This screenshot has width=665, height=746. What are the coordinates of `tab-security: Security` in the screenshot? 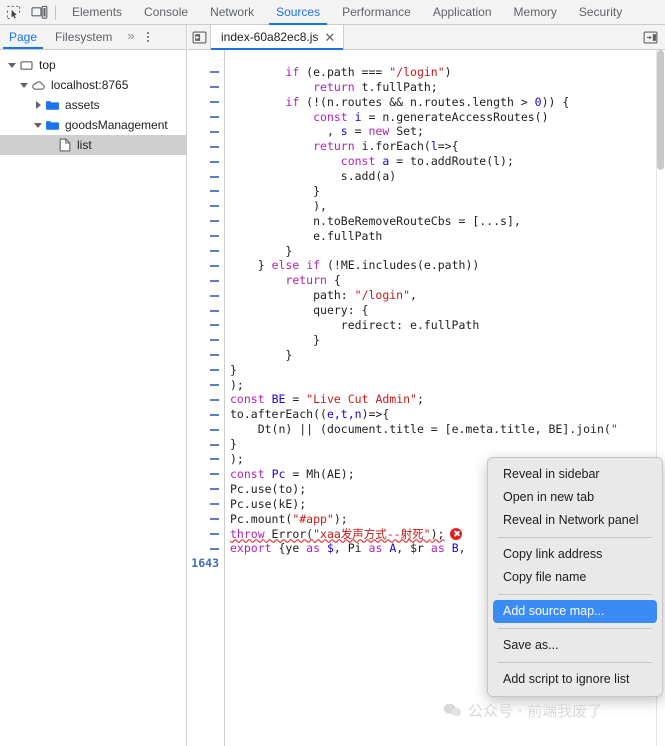 It's located at (600, 12).